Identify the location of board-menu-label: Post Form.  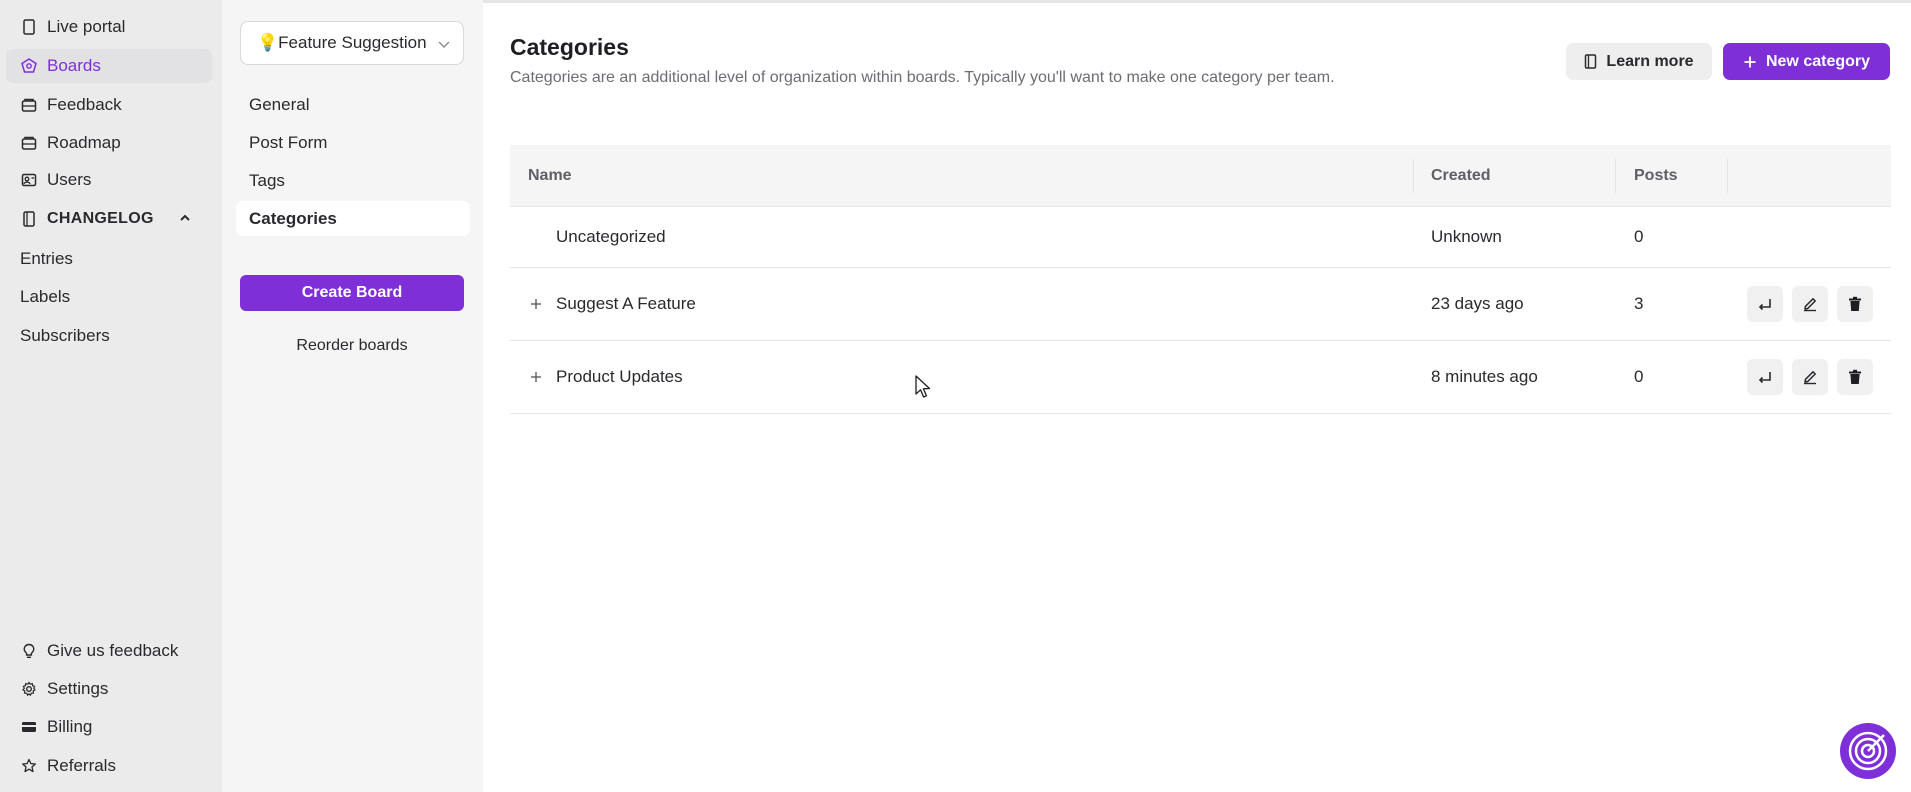
(288, 142).